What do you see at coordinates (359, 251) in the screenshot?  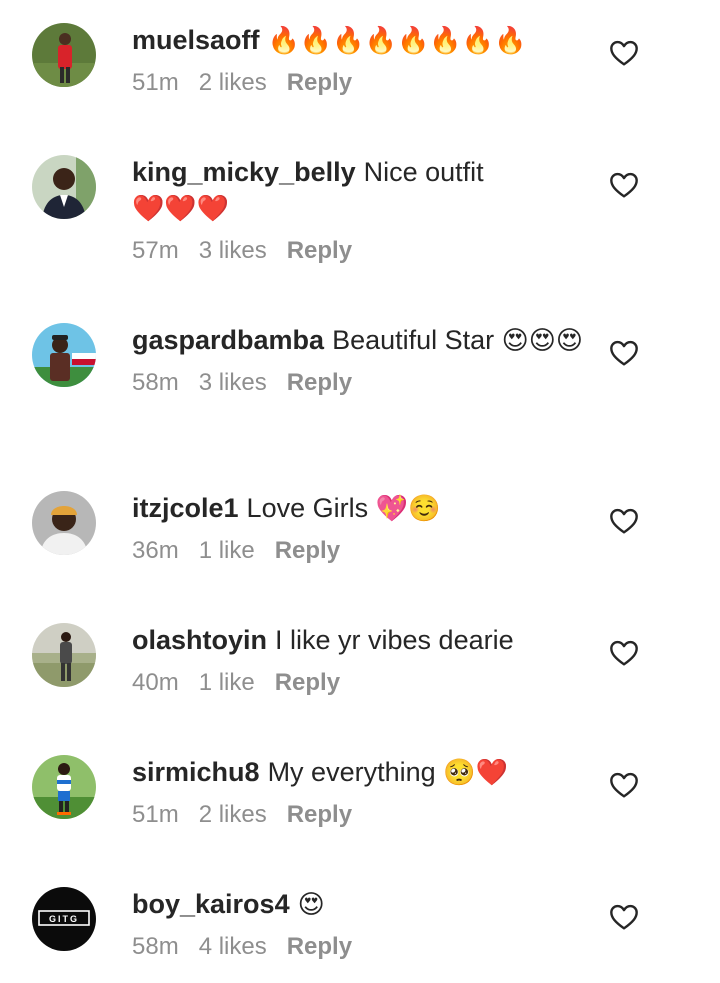 I see `comment-meta: 57m 3 likes Reply` at bounding box center [359, 251].